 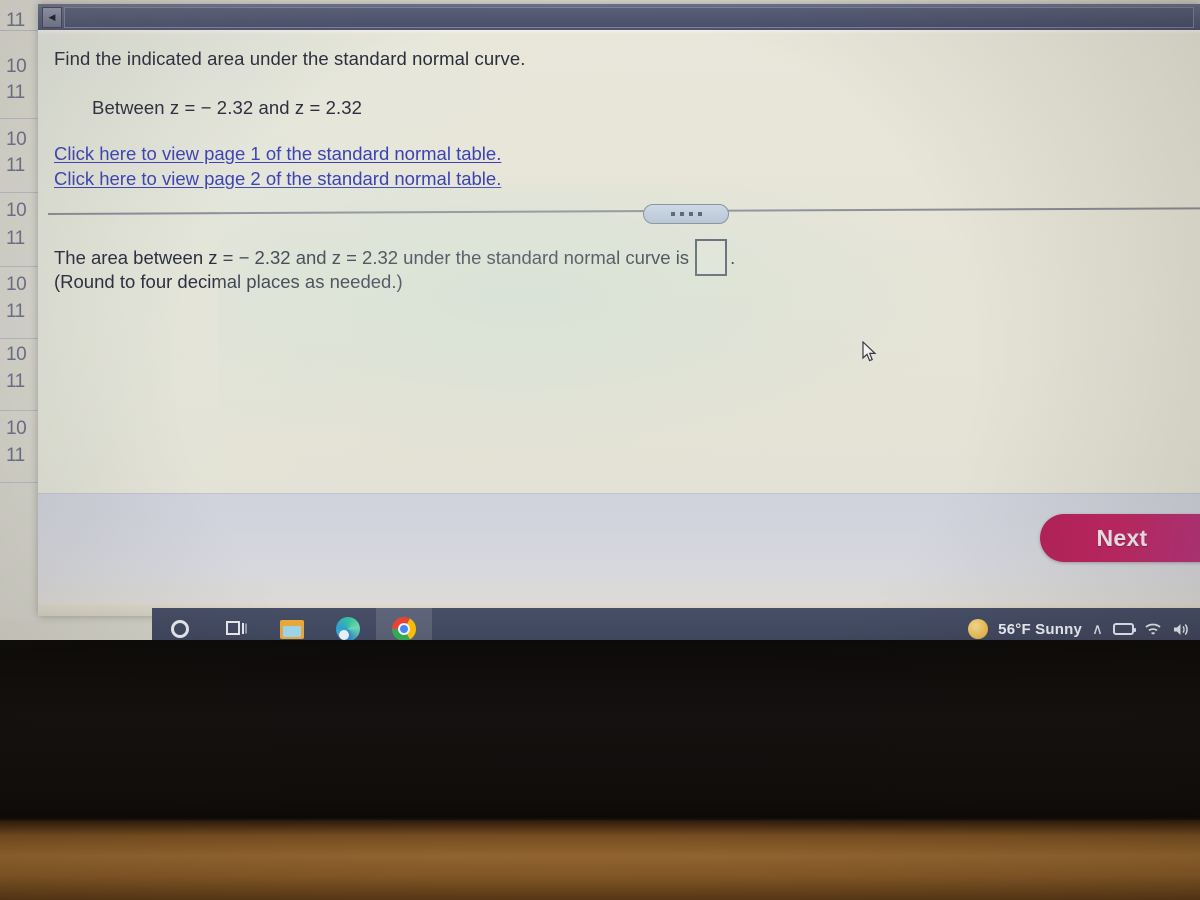 What do you see at coordinates (227, 107) in the screenshot?
I see `question-condition: Between z = − 2.32 and z = 2.32` at bounding box center [227, 107].